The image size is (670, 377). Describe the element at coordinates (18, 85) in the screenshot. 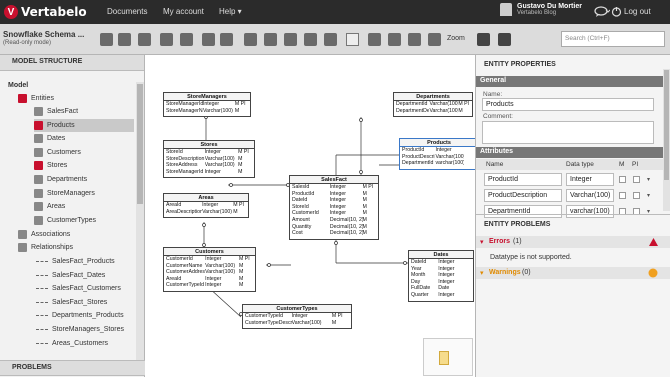

I see `tree-model: Model` at that location.